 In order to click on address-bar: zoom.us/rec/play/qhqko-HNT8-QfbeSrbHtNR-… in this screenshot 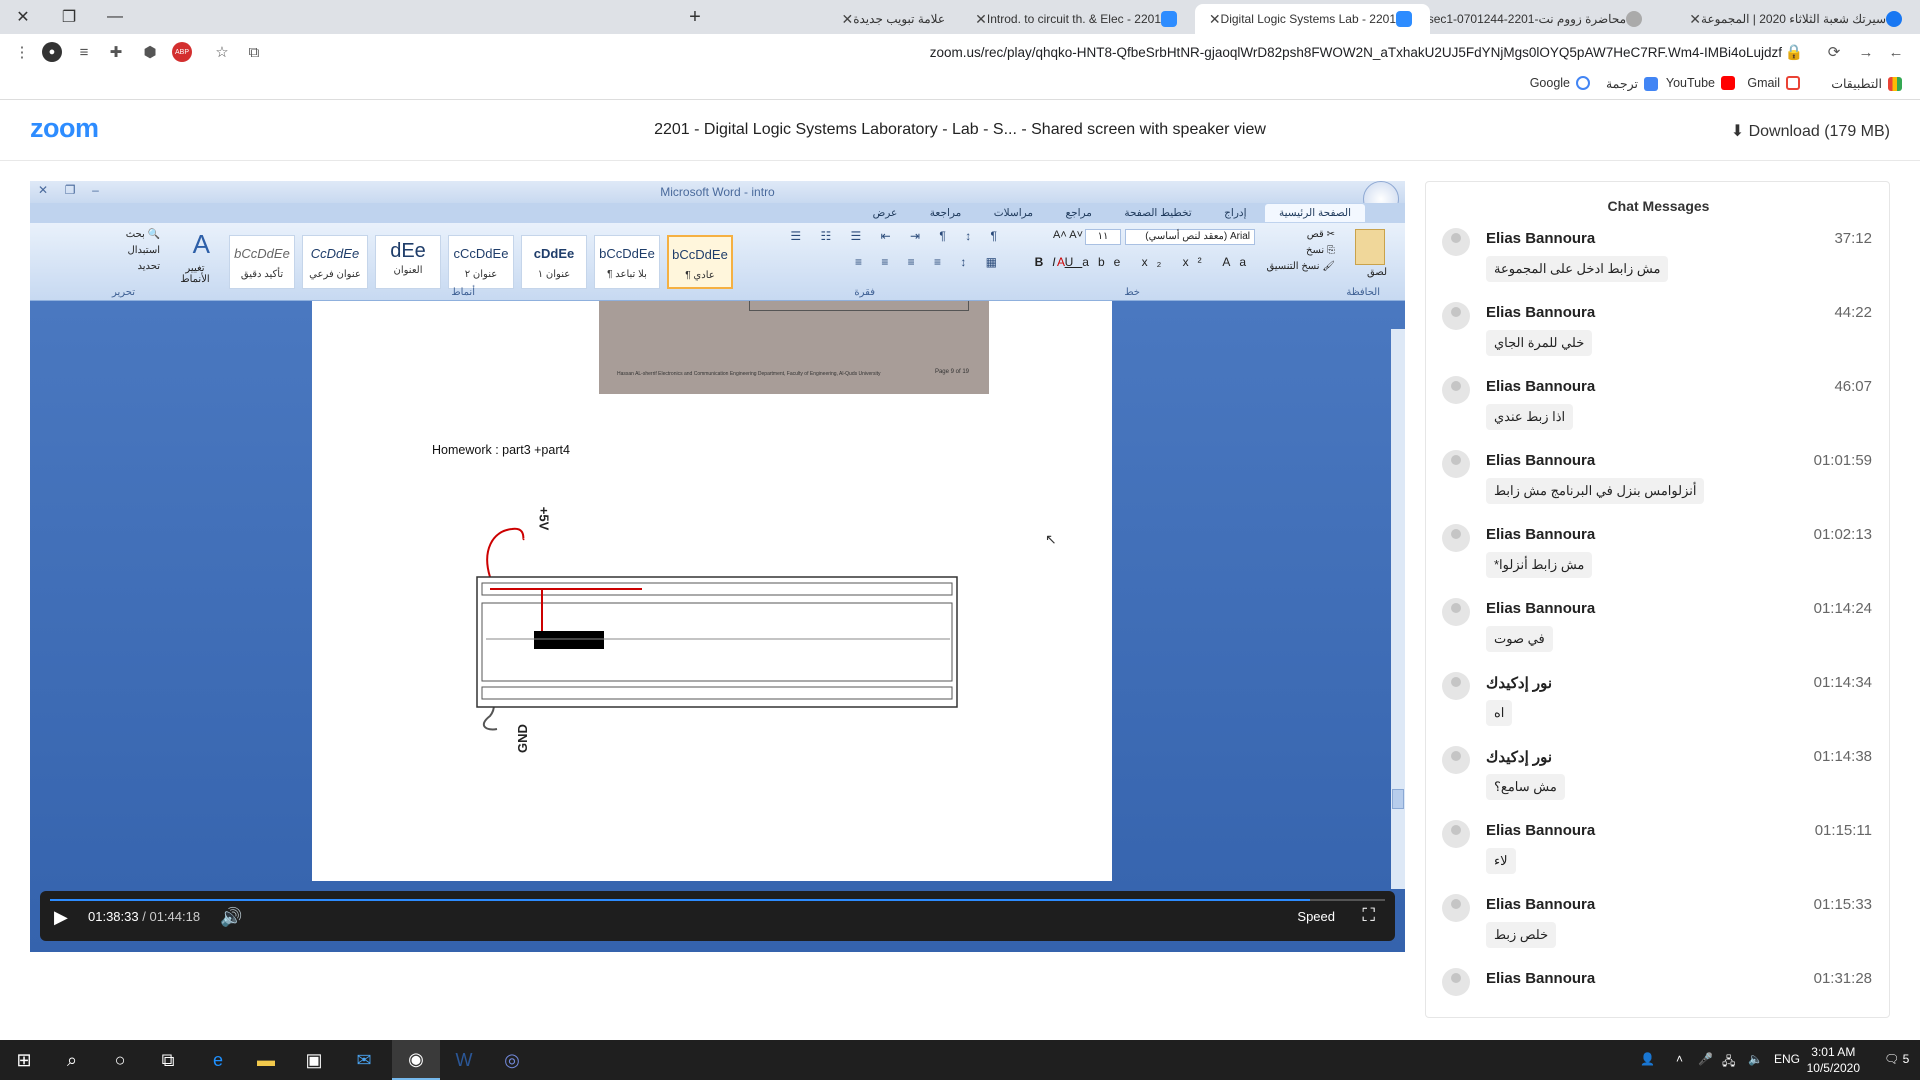, I will do `click(1030, 52)`.